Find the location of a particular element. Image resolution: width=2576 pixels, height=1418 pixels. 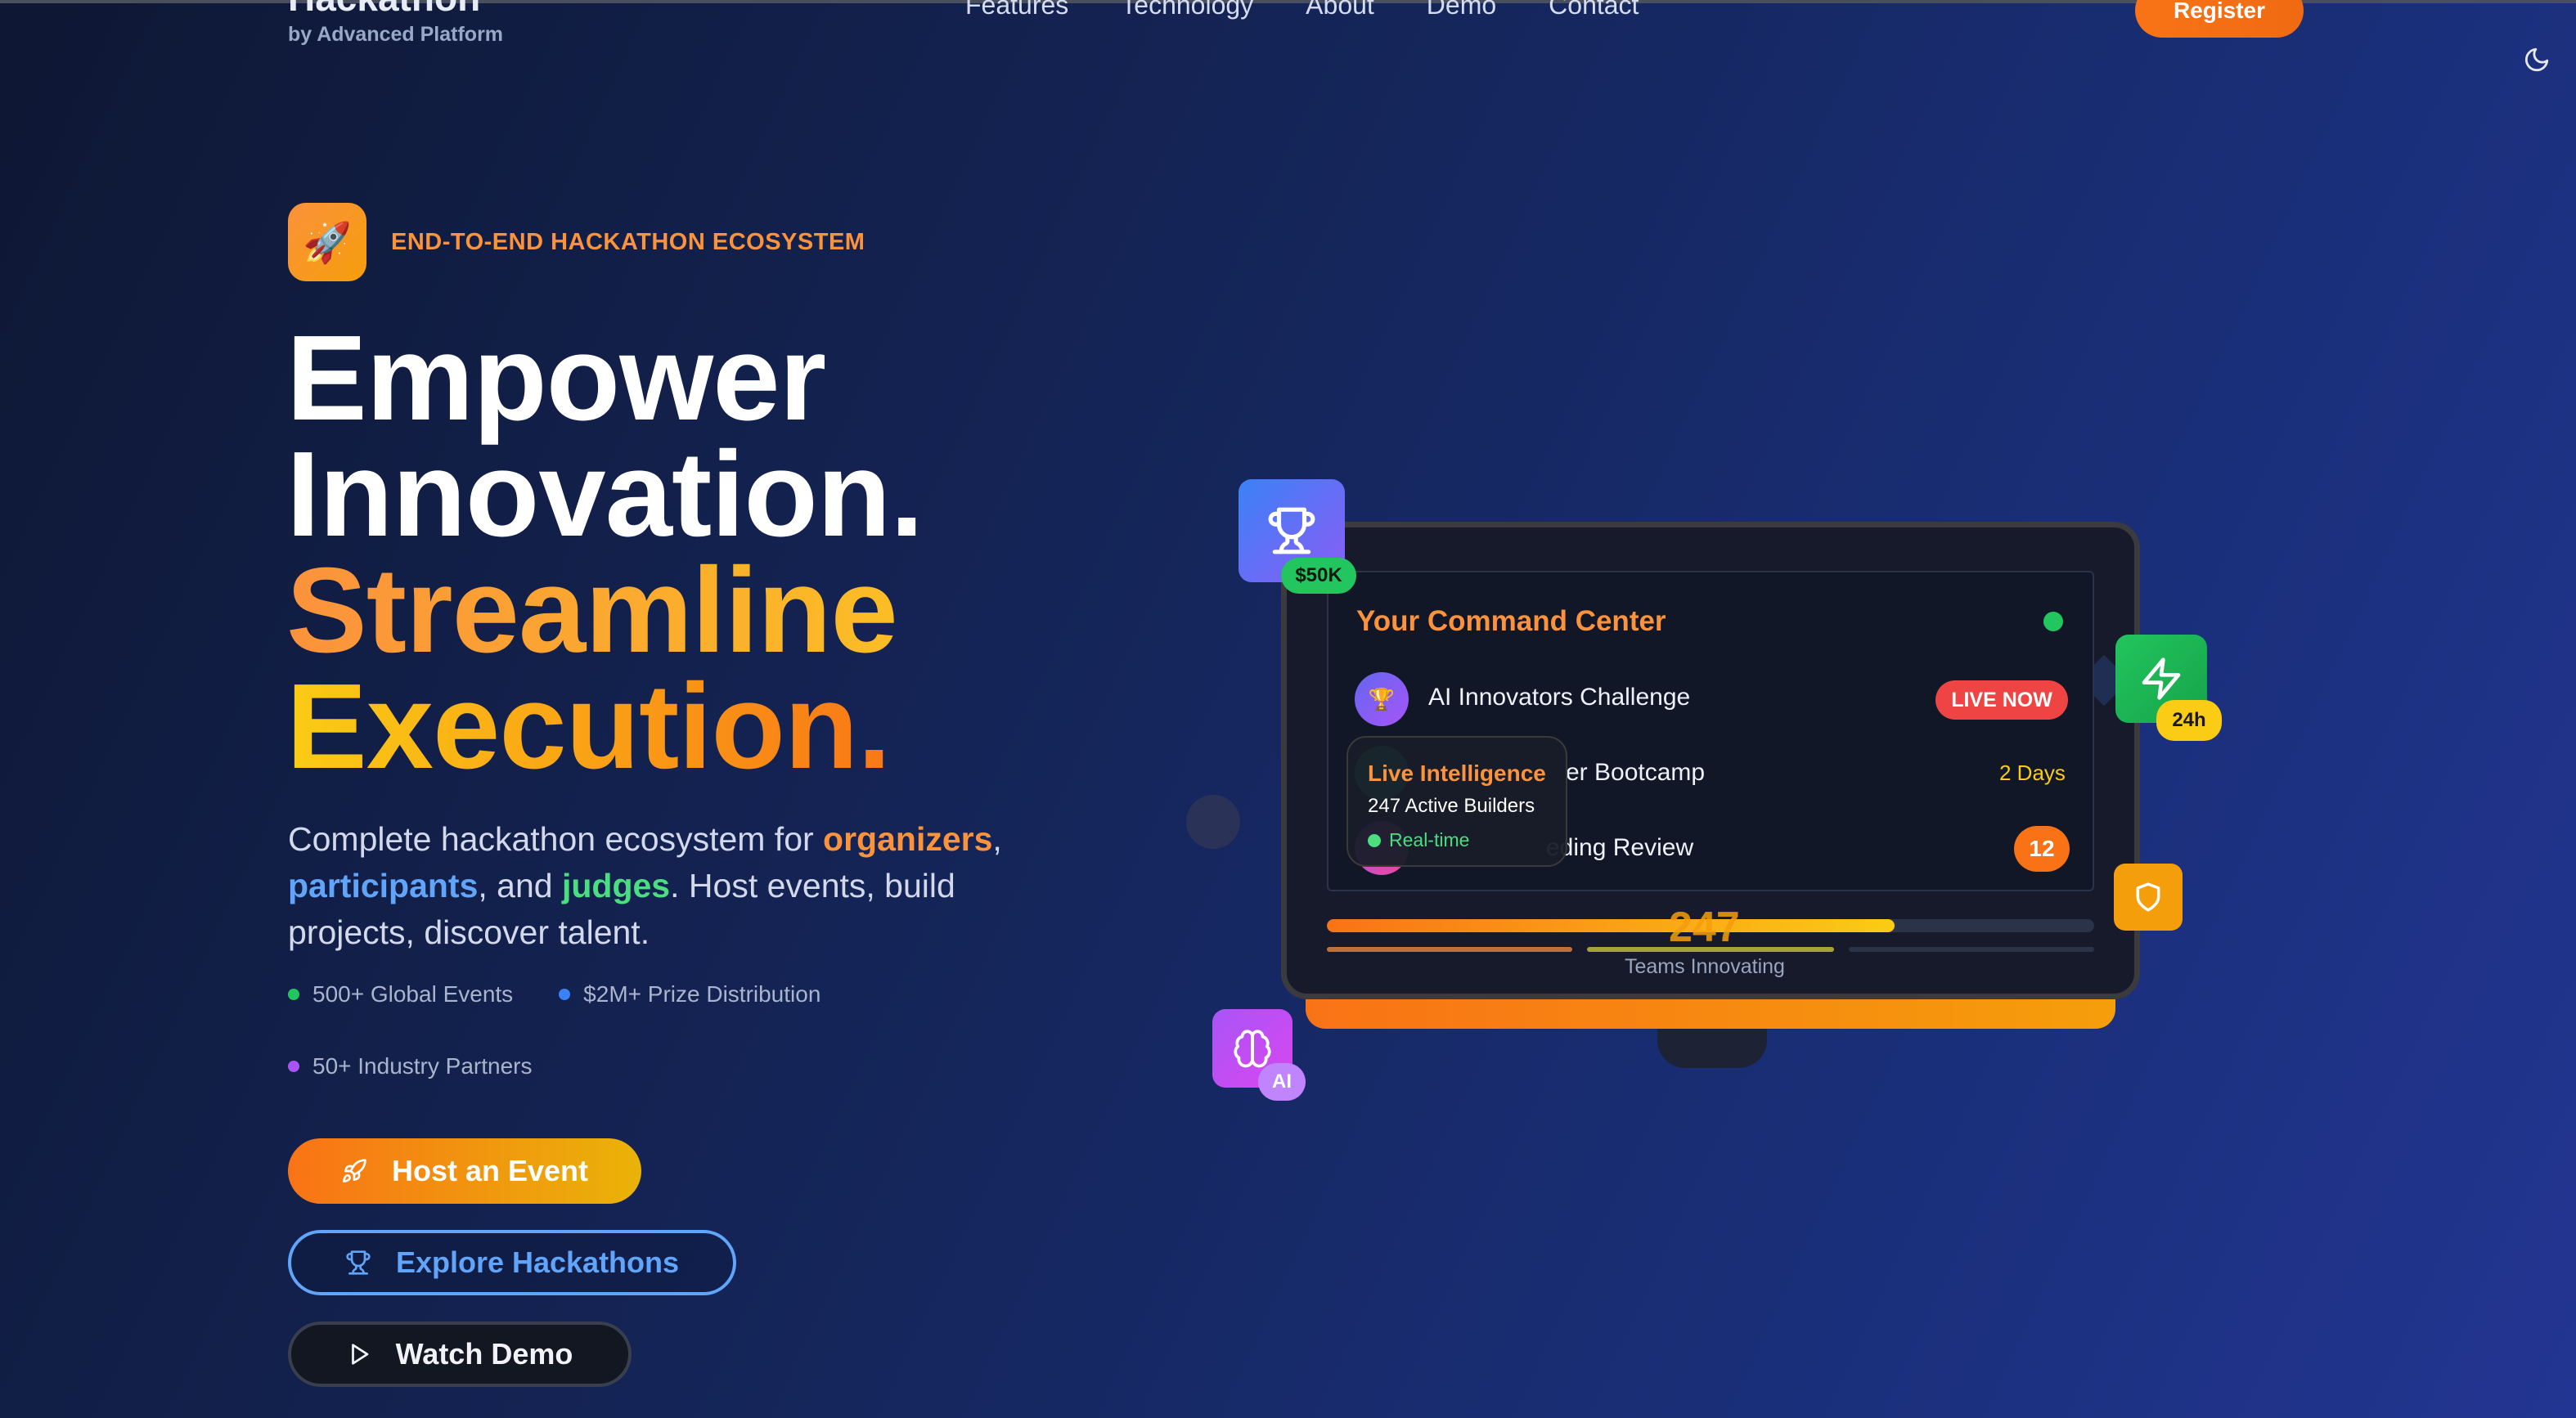

lead-text-2: , and is located at coordinates (520, 885).